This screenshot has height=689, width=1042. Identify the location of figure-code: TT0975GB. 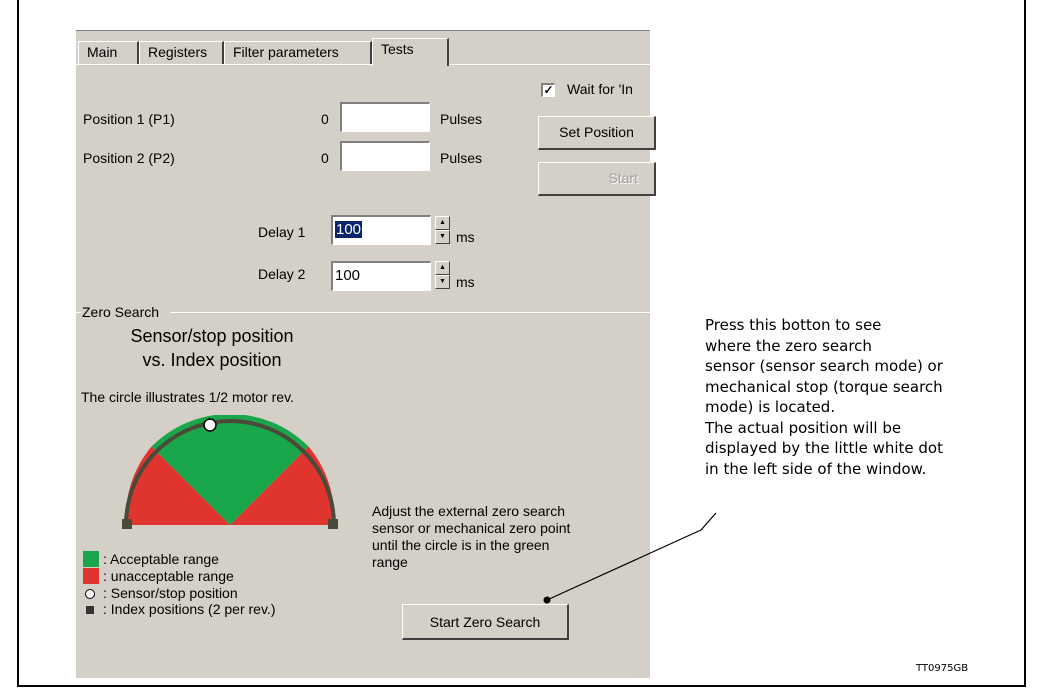
(942, 668).